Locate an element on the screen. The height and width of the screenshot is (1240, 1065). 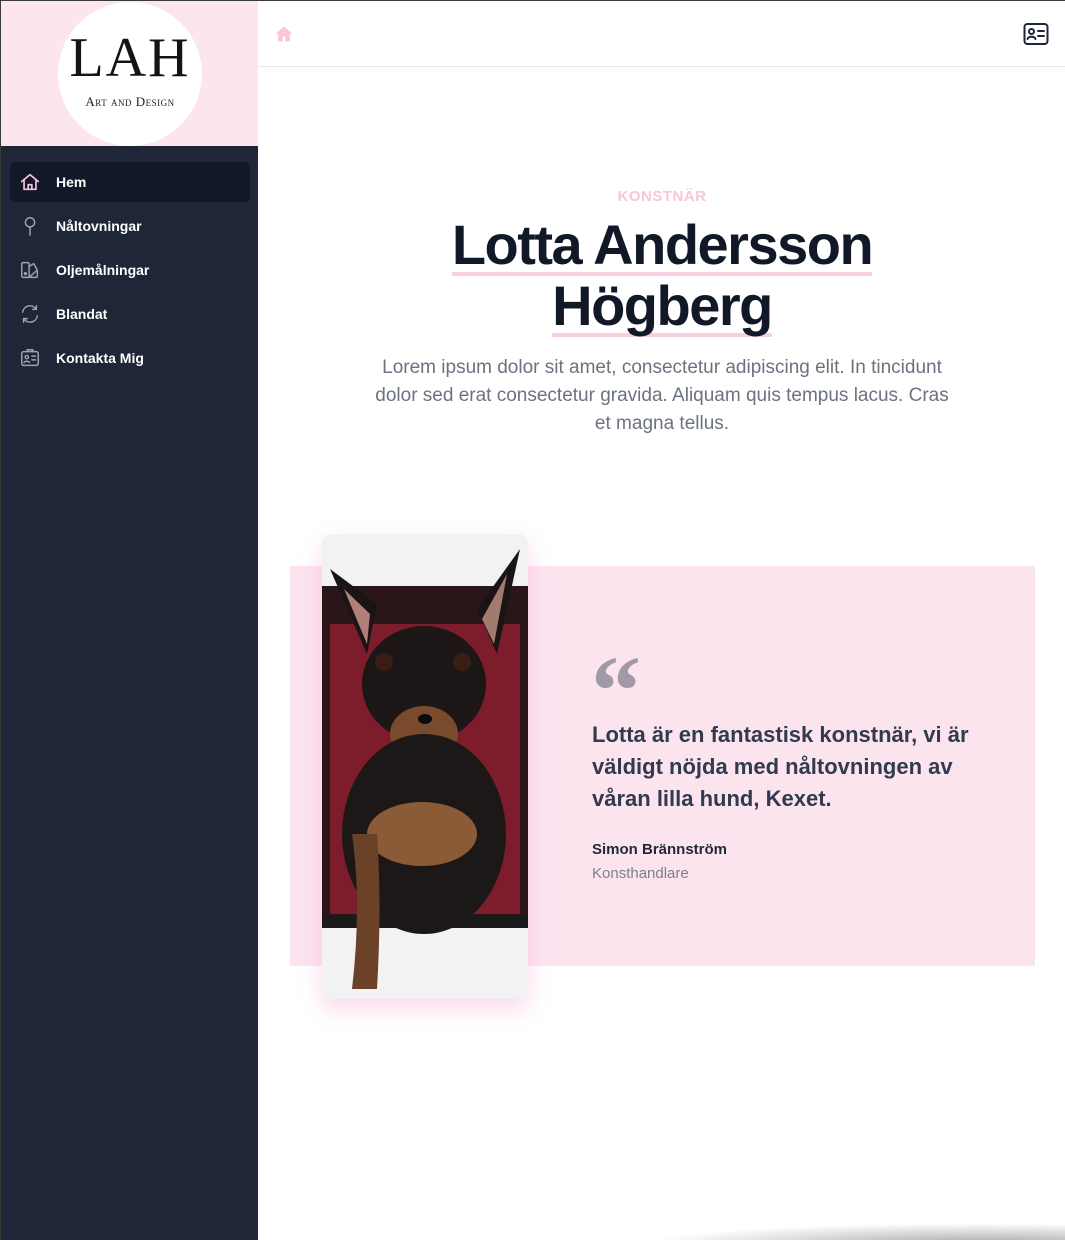
quote-icon: “ is located at coordinates (616, 690).